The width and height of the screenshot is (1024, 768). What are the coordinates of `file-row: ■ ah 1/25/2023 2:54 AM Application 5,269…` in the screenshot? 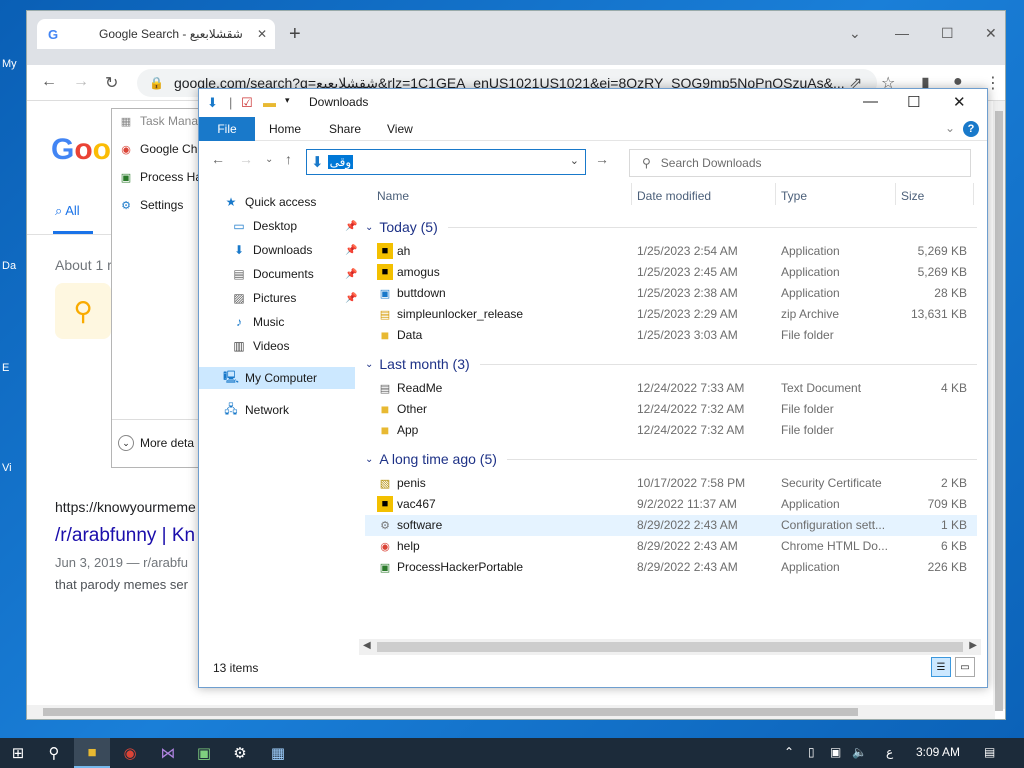 It's located at (671, 251).